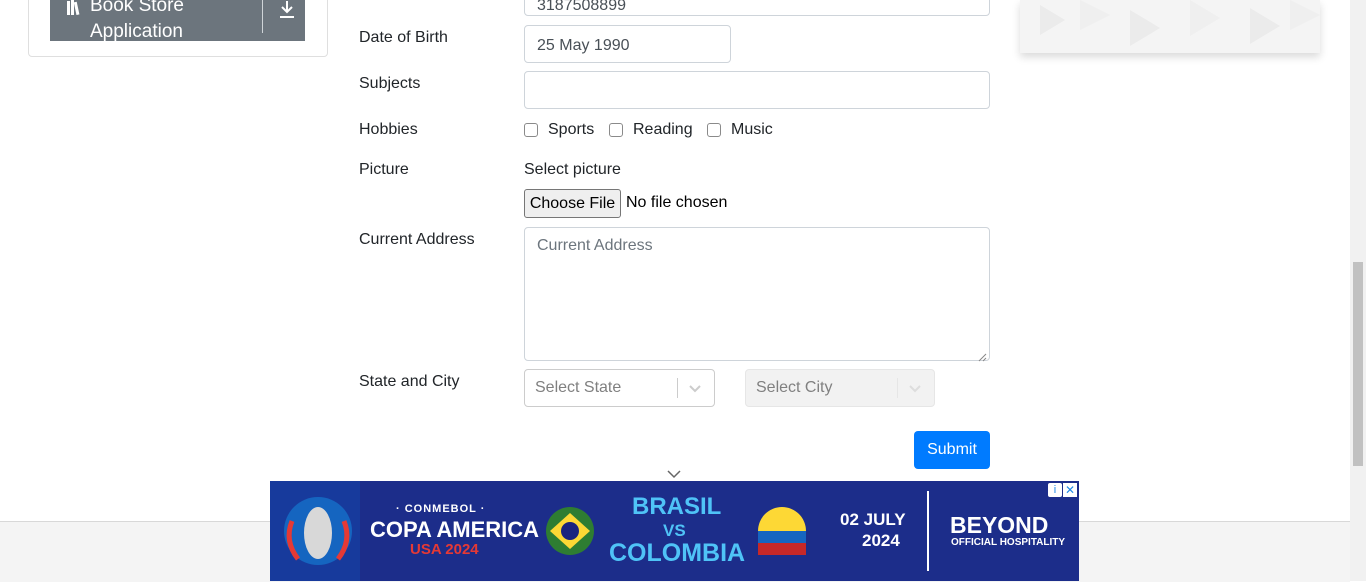 The image size is (1366, 582). I want to click on subjects-label: Subjects, so click(390, 83).